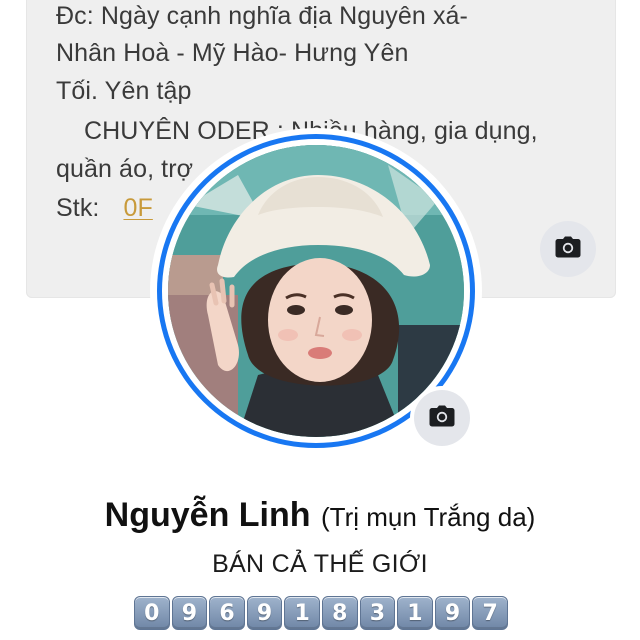 The height and width of the screenshot is (640, 640). What do you see at coordinates (232, 53) in the screenshot?
I see `cover-text-line: Nhân Hoà - Mỹ Hào- Hưng Yên` at bounding box center [232, 53].